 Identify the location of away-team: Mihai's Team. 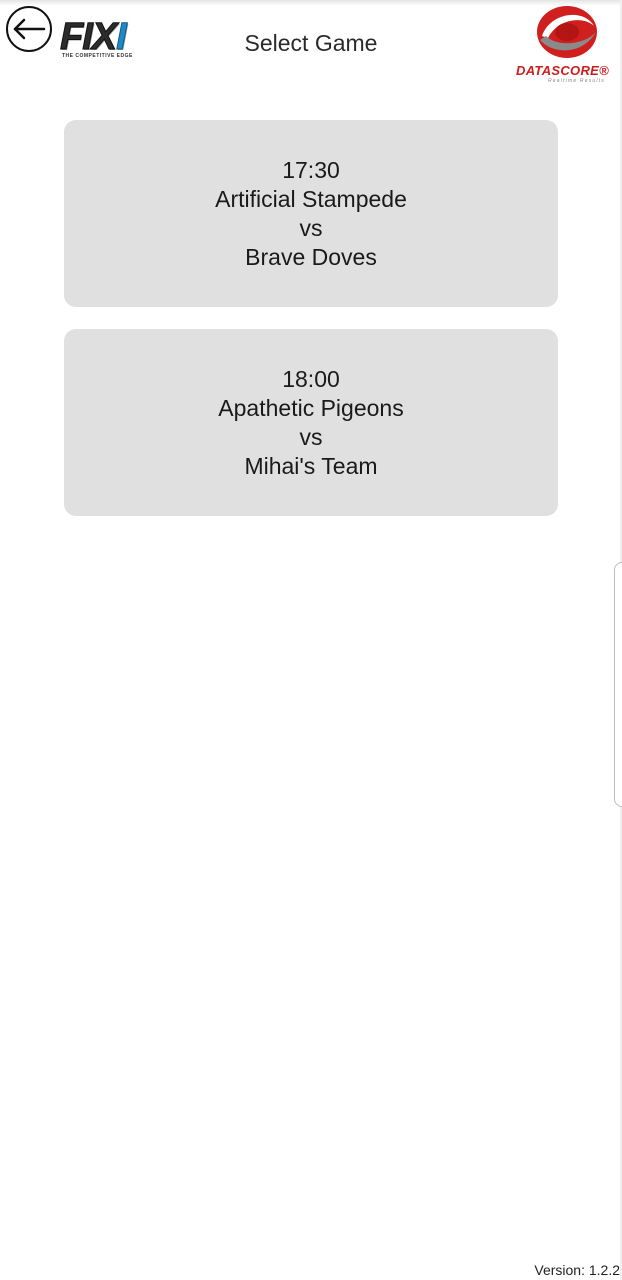
(311, 465).